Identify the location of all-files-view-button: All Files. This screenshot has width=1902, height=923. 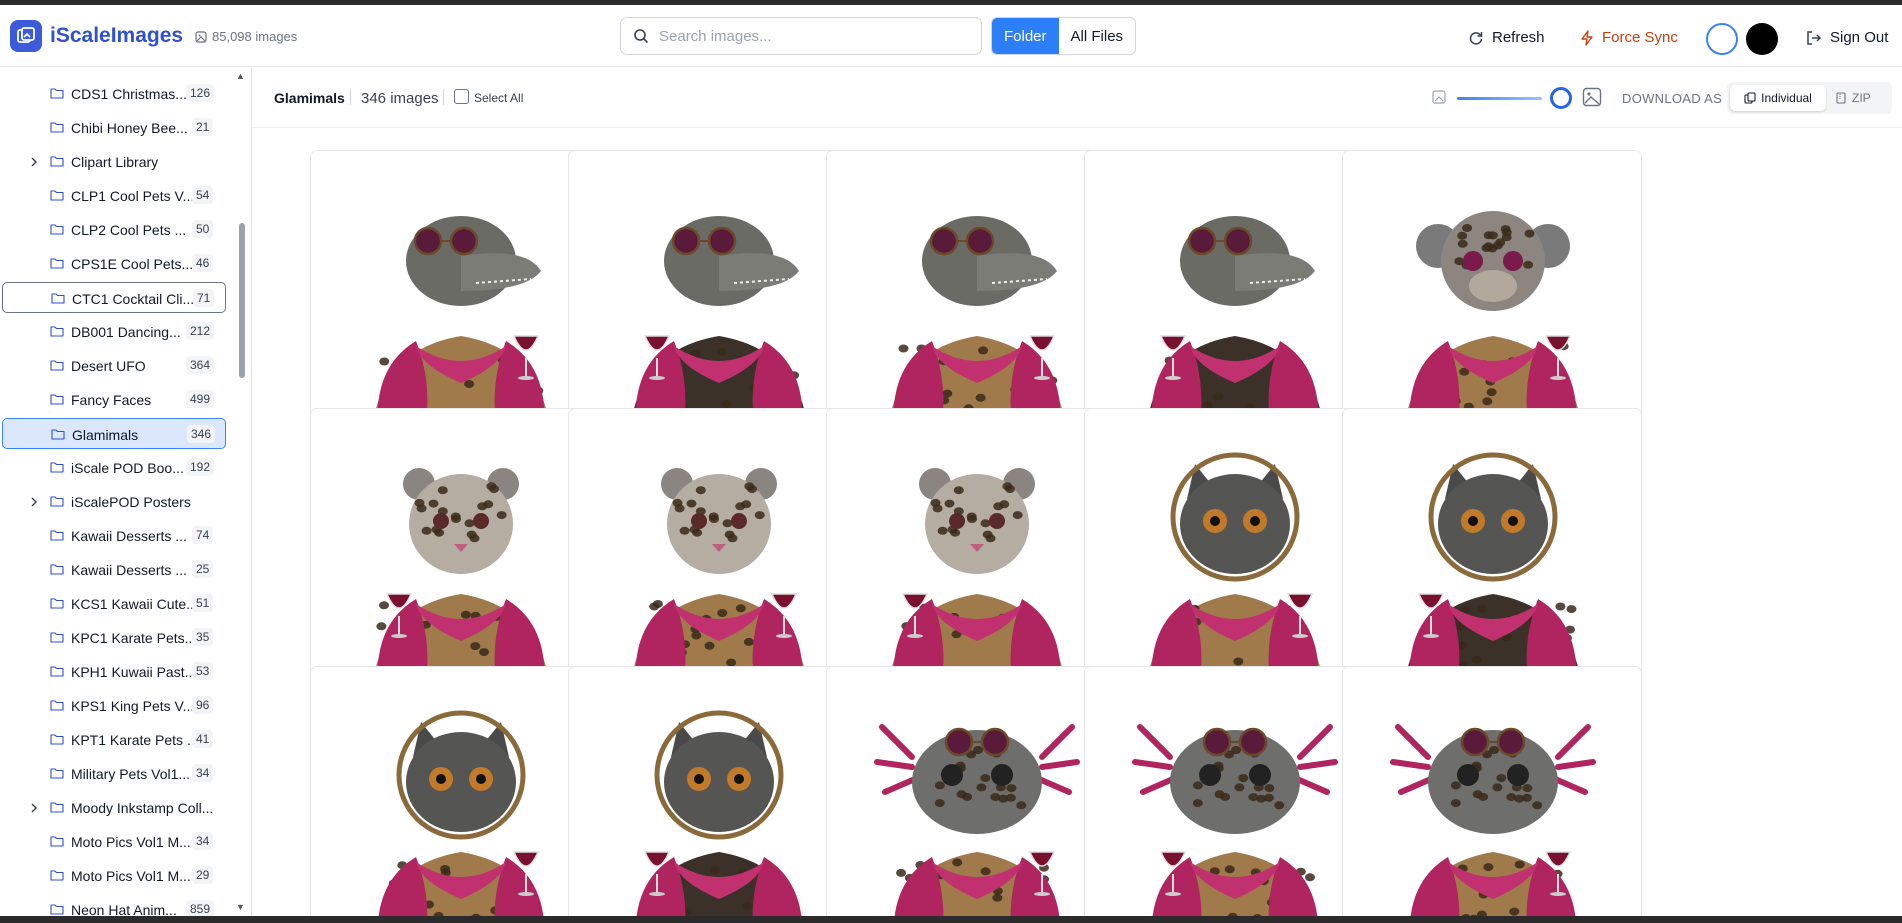
(1097, 36).